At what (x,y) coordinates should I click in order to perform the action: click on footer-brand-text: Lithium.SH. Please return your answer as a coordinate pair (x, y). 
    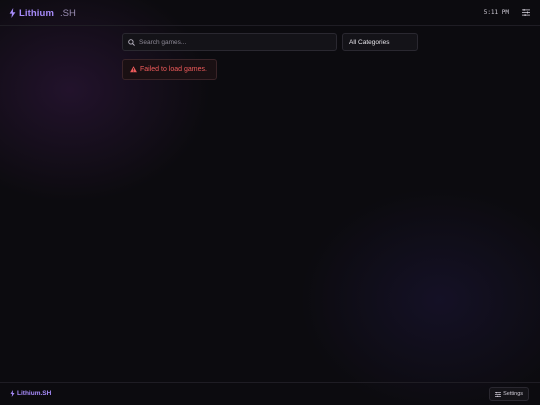
    Looking at the image, I should click on (34, 393).